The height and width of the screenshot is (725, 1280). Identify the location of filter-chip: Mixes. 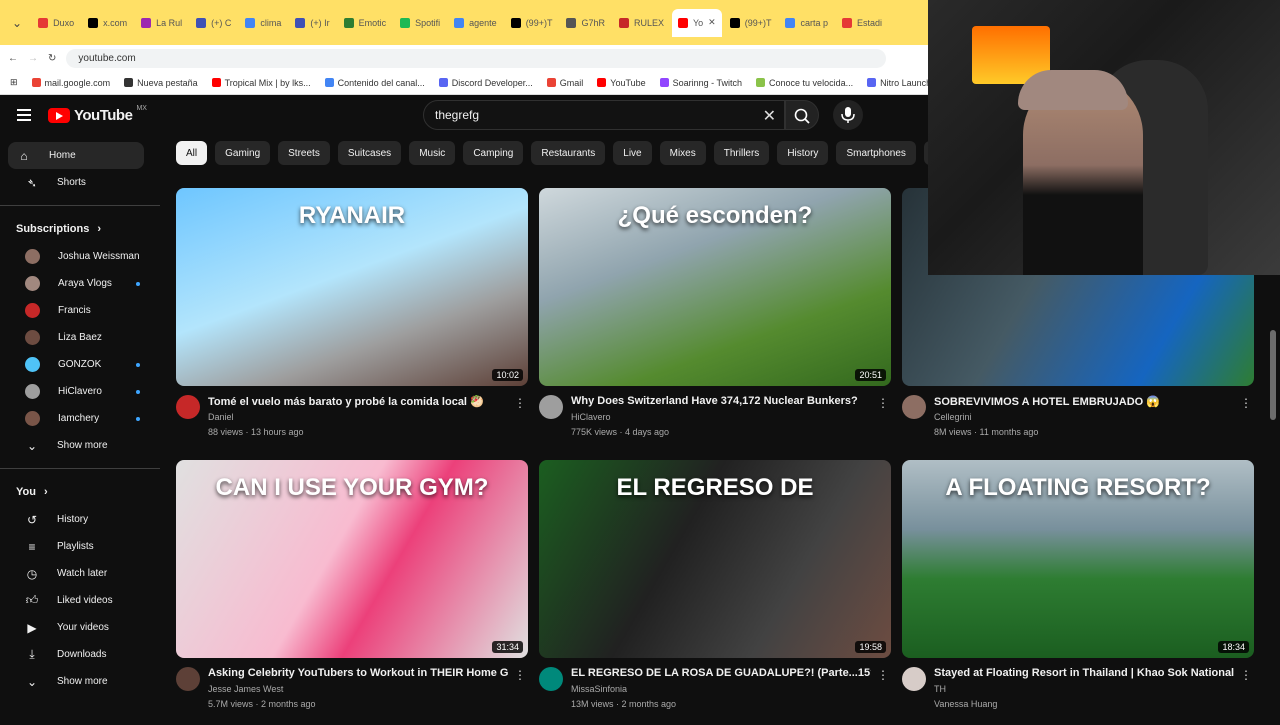
(682, 153).